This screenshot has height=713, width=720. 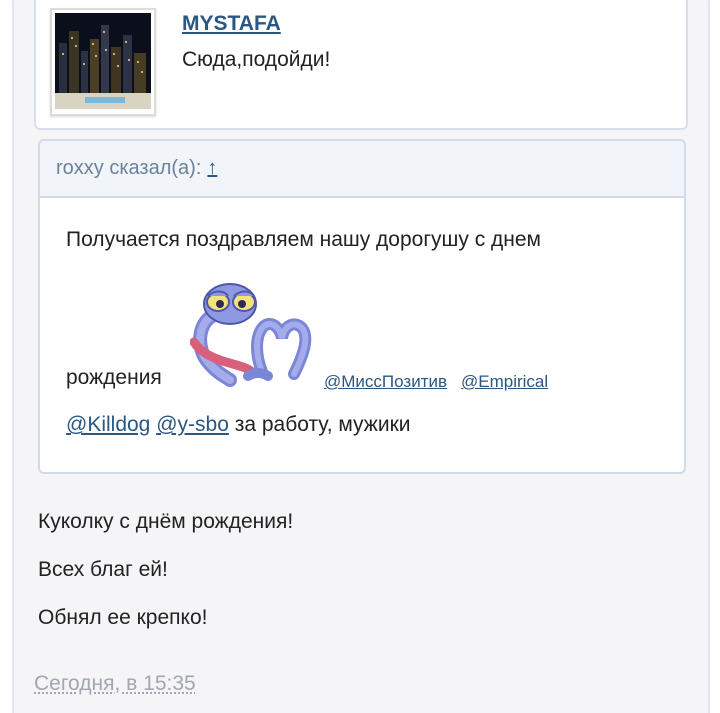 What do you see at coordinates (231, 24) in the screenshot?
I see `username-link: MYSTAFA` at bounding box center [231, 24].